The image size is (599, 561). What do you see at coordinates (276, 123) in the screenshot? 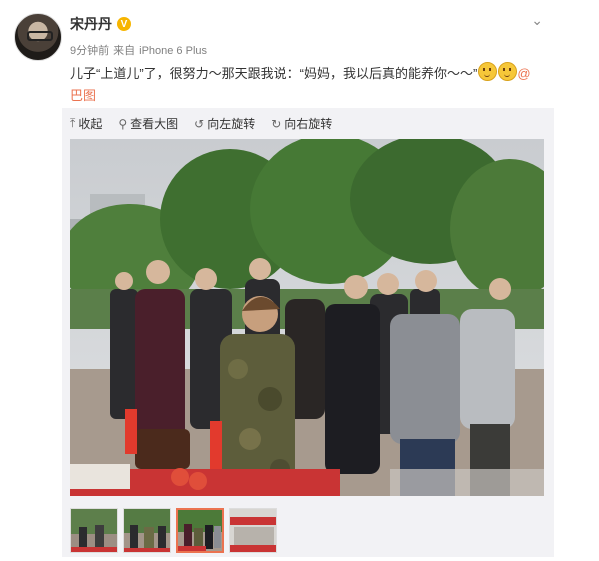
I see `rotate-right-icon: ↻` at bounding box center [276, 123].